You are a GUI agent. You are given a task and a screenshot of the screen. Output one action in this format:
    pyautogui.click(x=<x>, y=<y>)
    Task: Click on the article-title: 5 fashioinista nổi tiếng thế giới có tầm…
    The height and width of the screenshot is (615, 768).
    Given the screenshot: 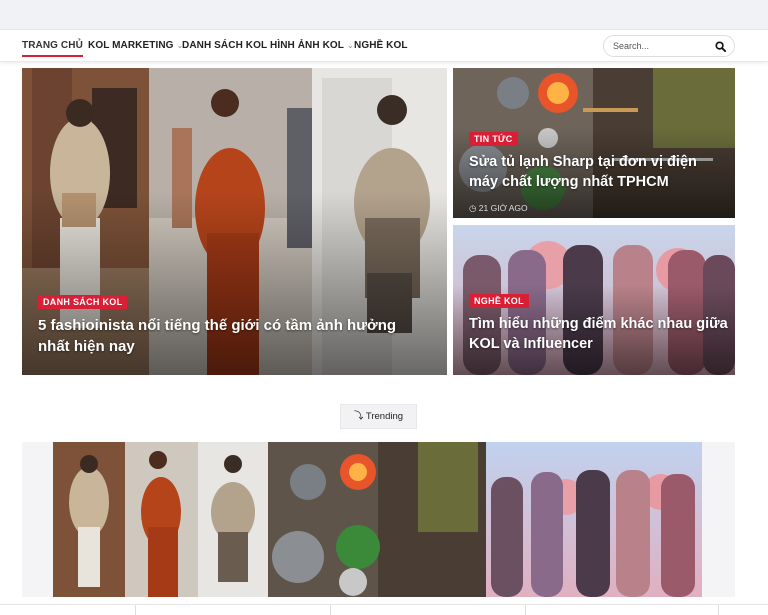 What is the action you would take?
    pyautogui.click(x=233, y=336)
    